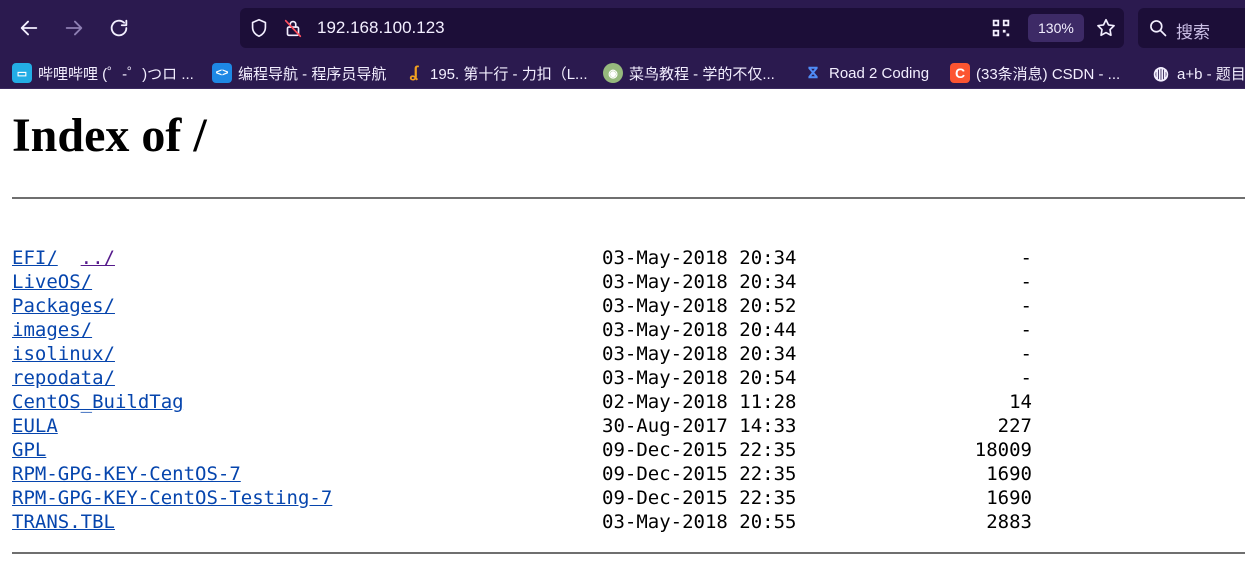 This screenshot has width=1245, height=570. What do you see at coordinates (532, 306) in the screenshot?
I see `listing-row: Packages/03-May-2018 20:52 -` at bounding box center [532, 306].